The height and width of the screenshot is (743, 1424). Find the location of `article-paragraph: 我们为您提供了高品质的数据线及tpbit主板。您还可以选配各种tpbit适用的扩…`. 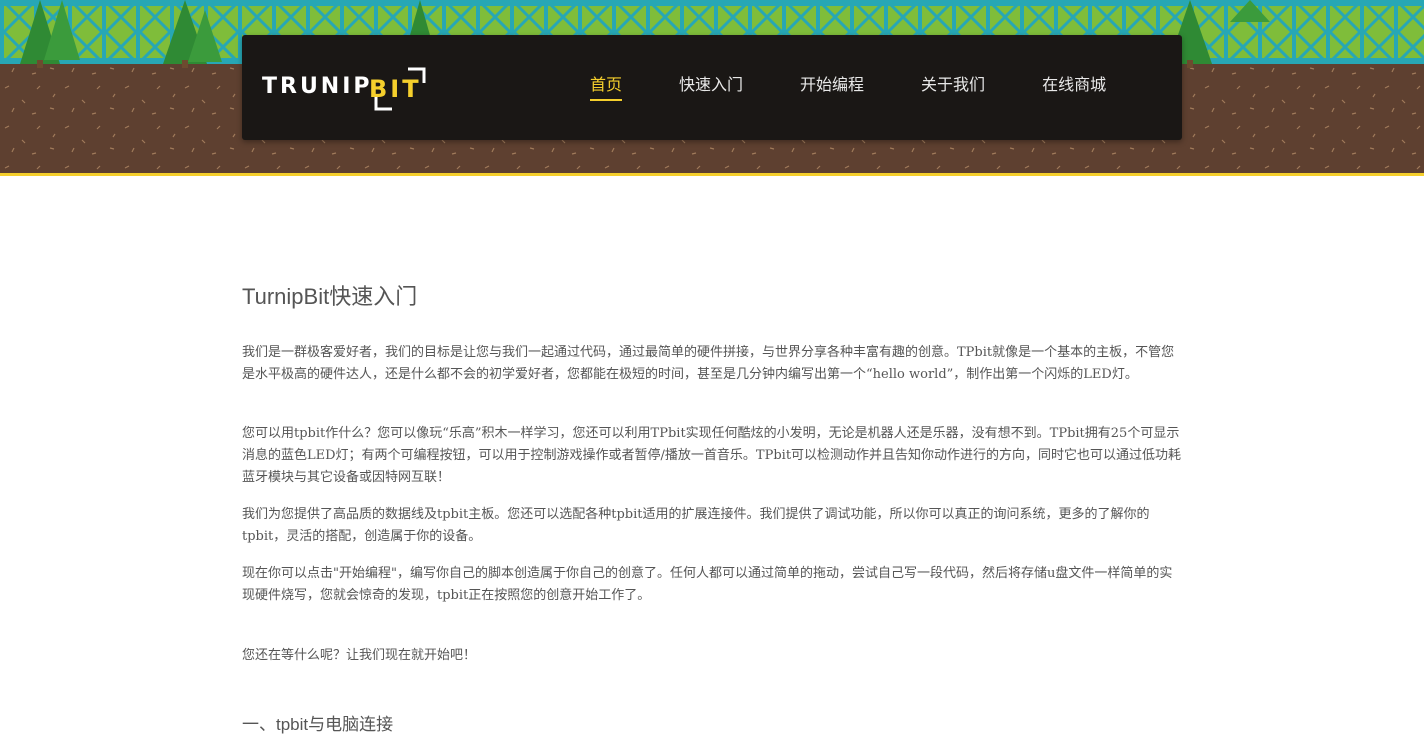

article-paragraph: 我们为您提供了高品质的数据线及tpbit主板。您还可以选配各种tpbit适用的扩… is located at coordinates (696, 525).